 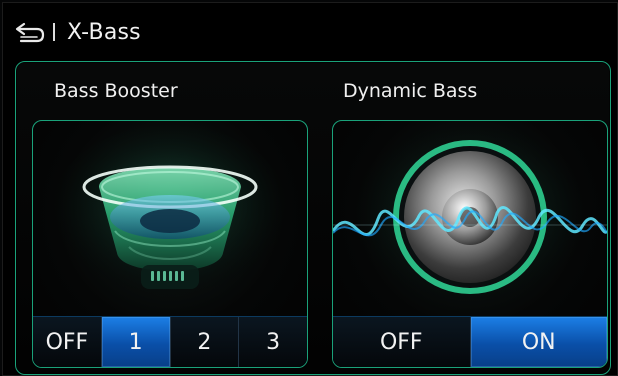 I want to click on bass-booster-off-button: OFF, so click(x=67, y=342).